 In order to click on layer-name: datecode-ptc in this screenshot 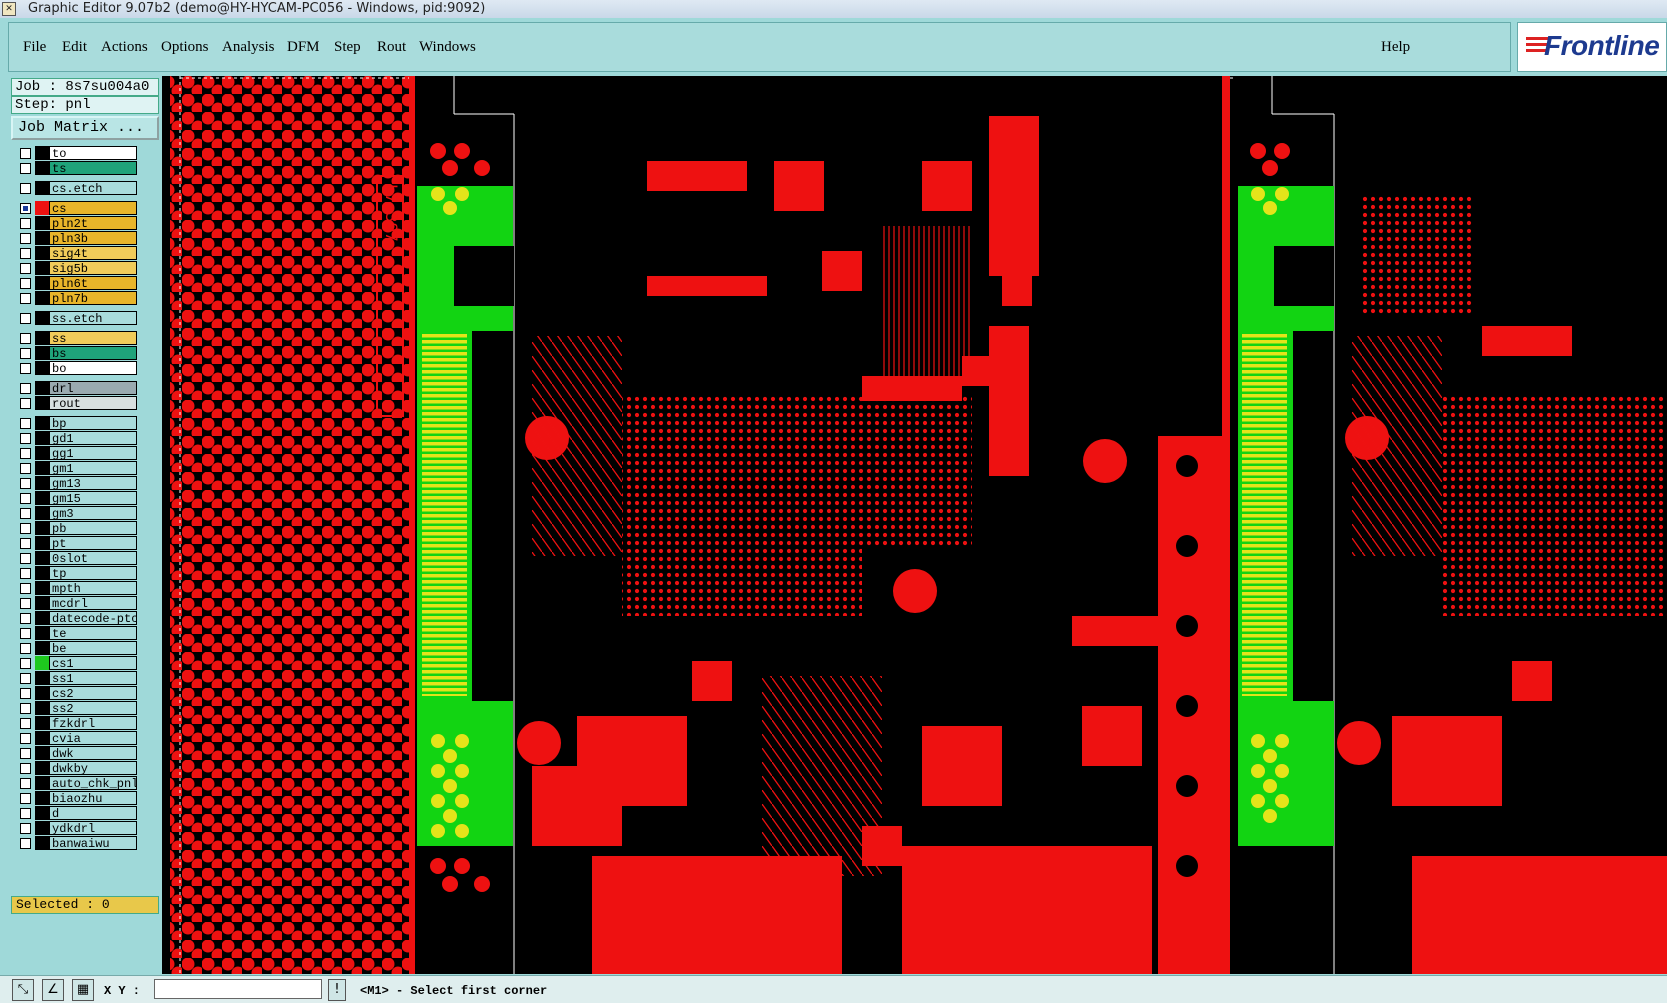, I will do `click(93, 618)`.